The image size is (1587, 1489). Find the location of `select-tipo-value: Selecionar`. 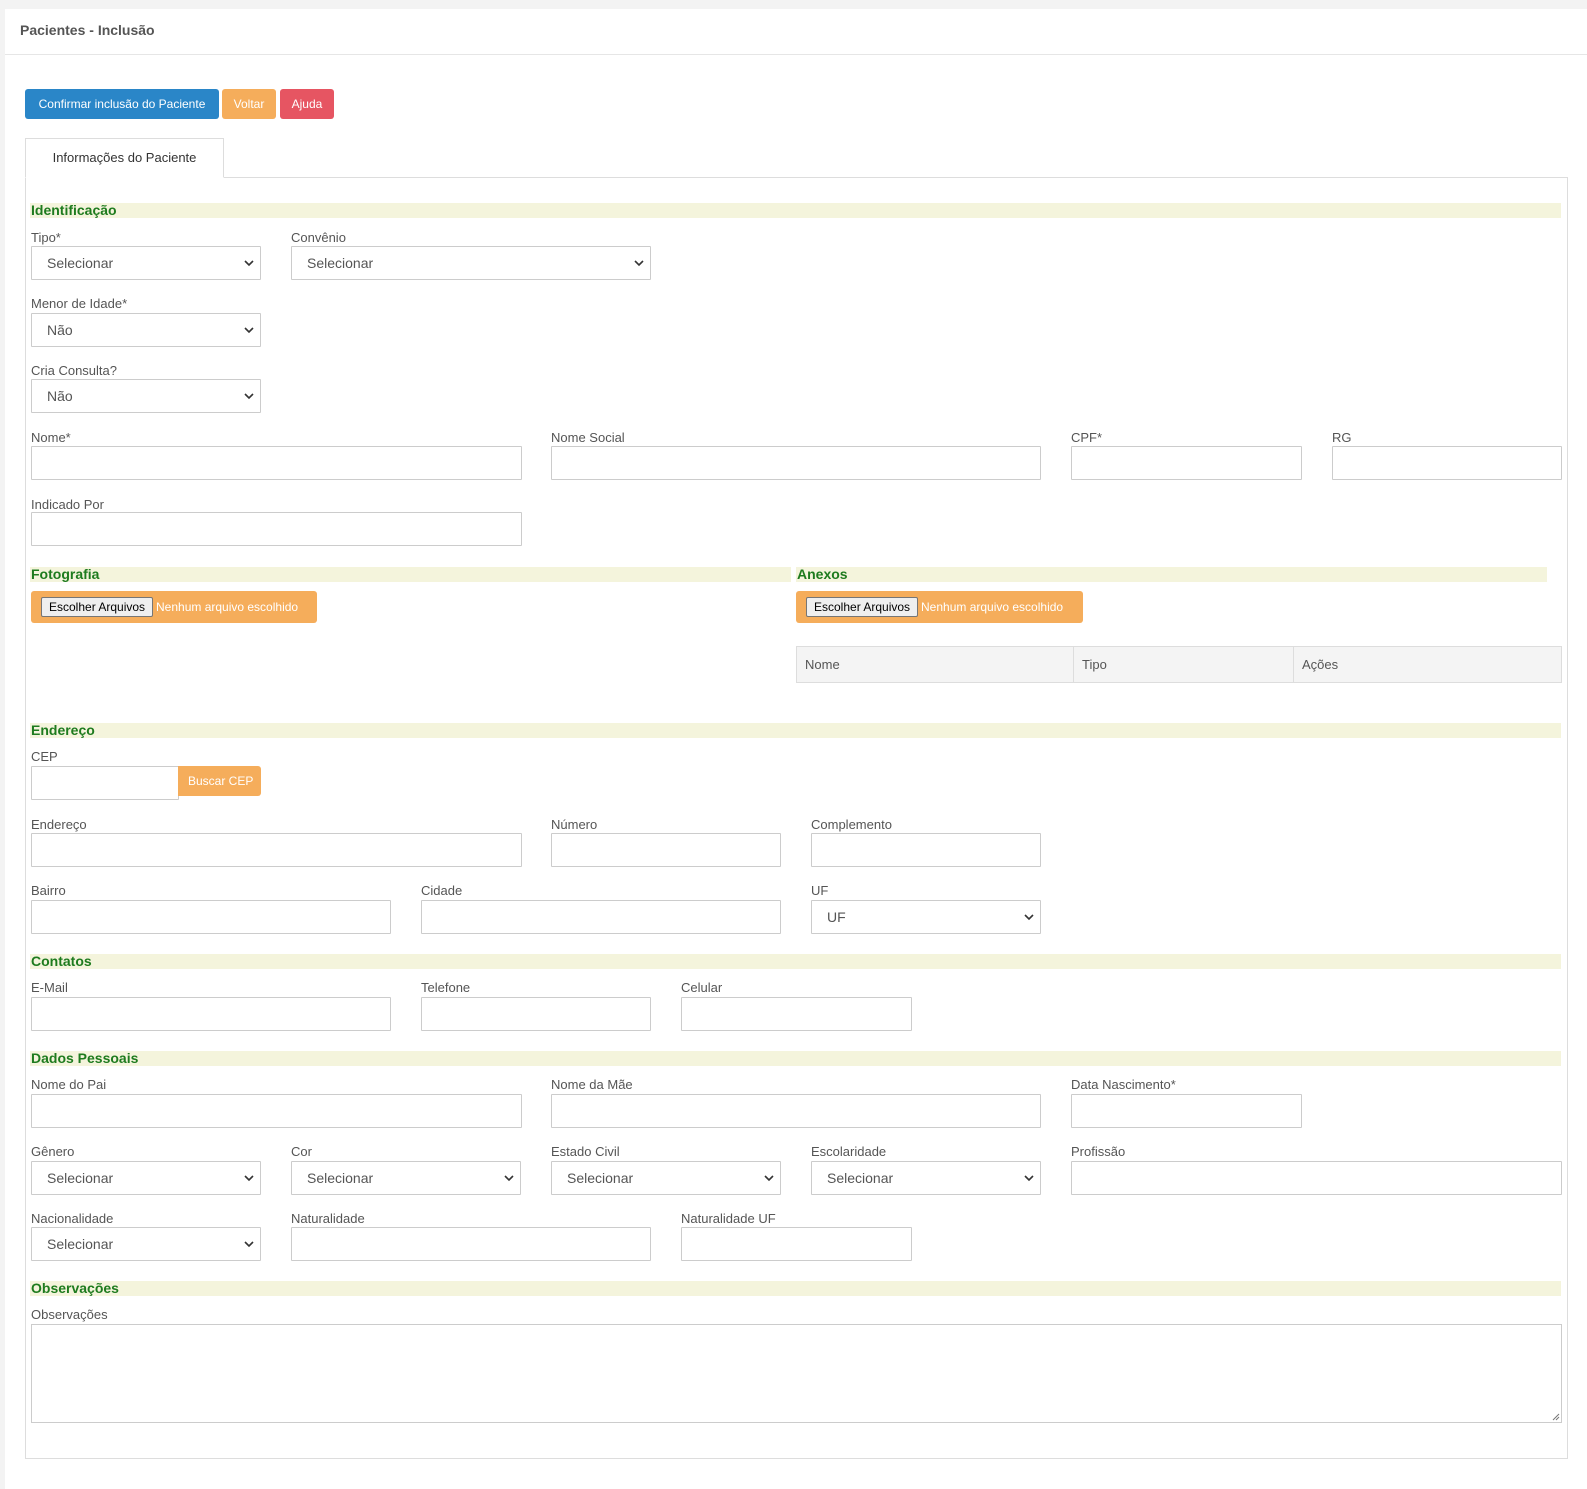

select-tipo-value: Selecionar is located at coordinates (80, 263).